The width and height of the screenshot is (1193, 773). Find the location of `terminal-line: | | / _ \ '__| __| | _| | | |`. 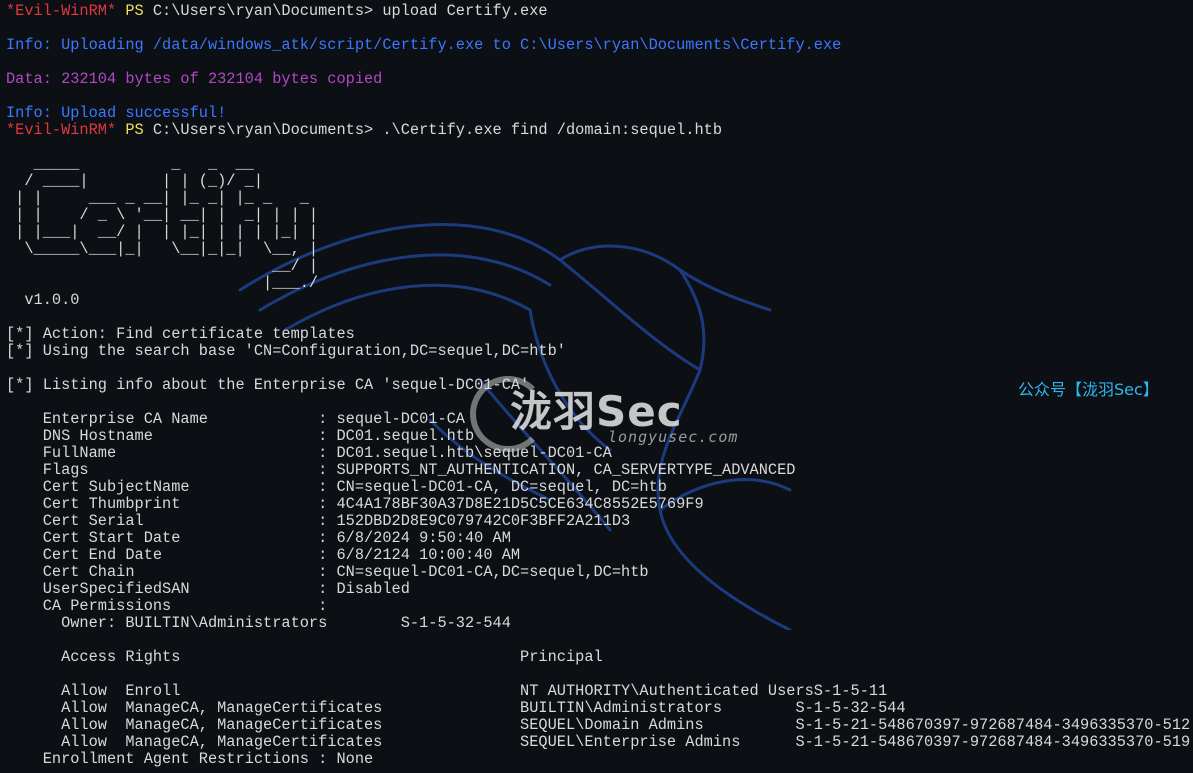

terminal-line: | | / _ \ '__| __| | _| | | | is located at coordinates (162, 215).